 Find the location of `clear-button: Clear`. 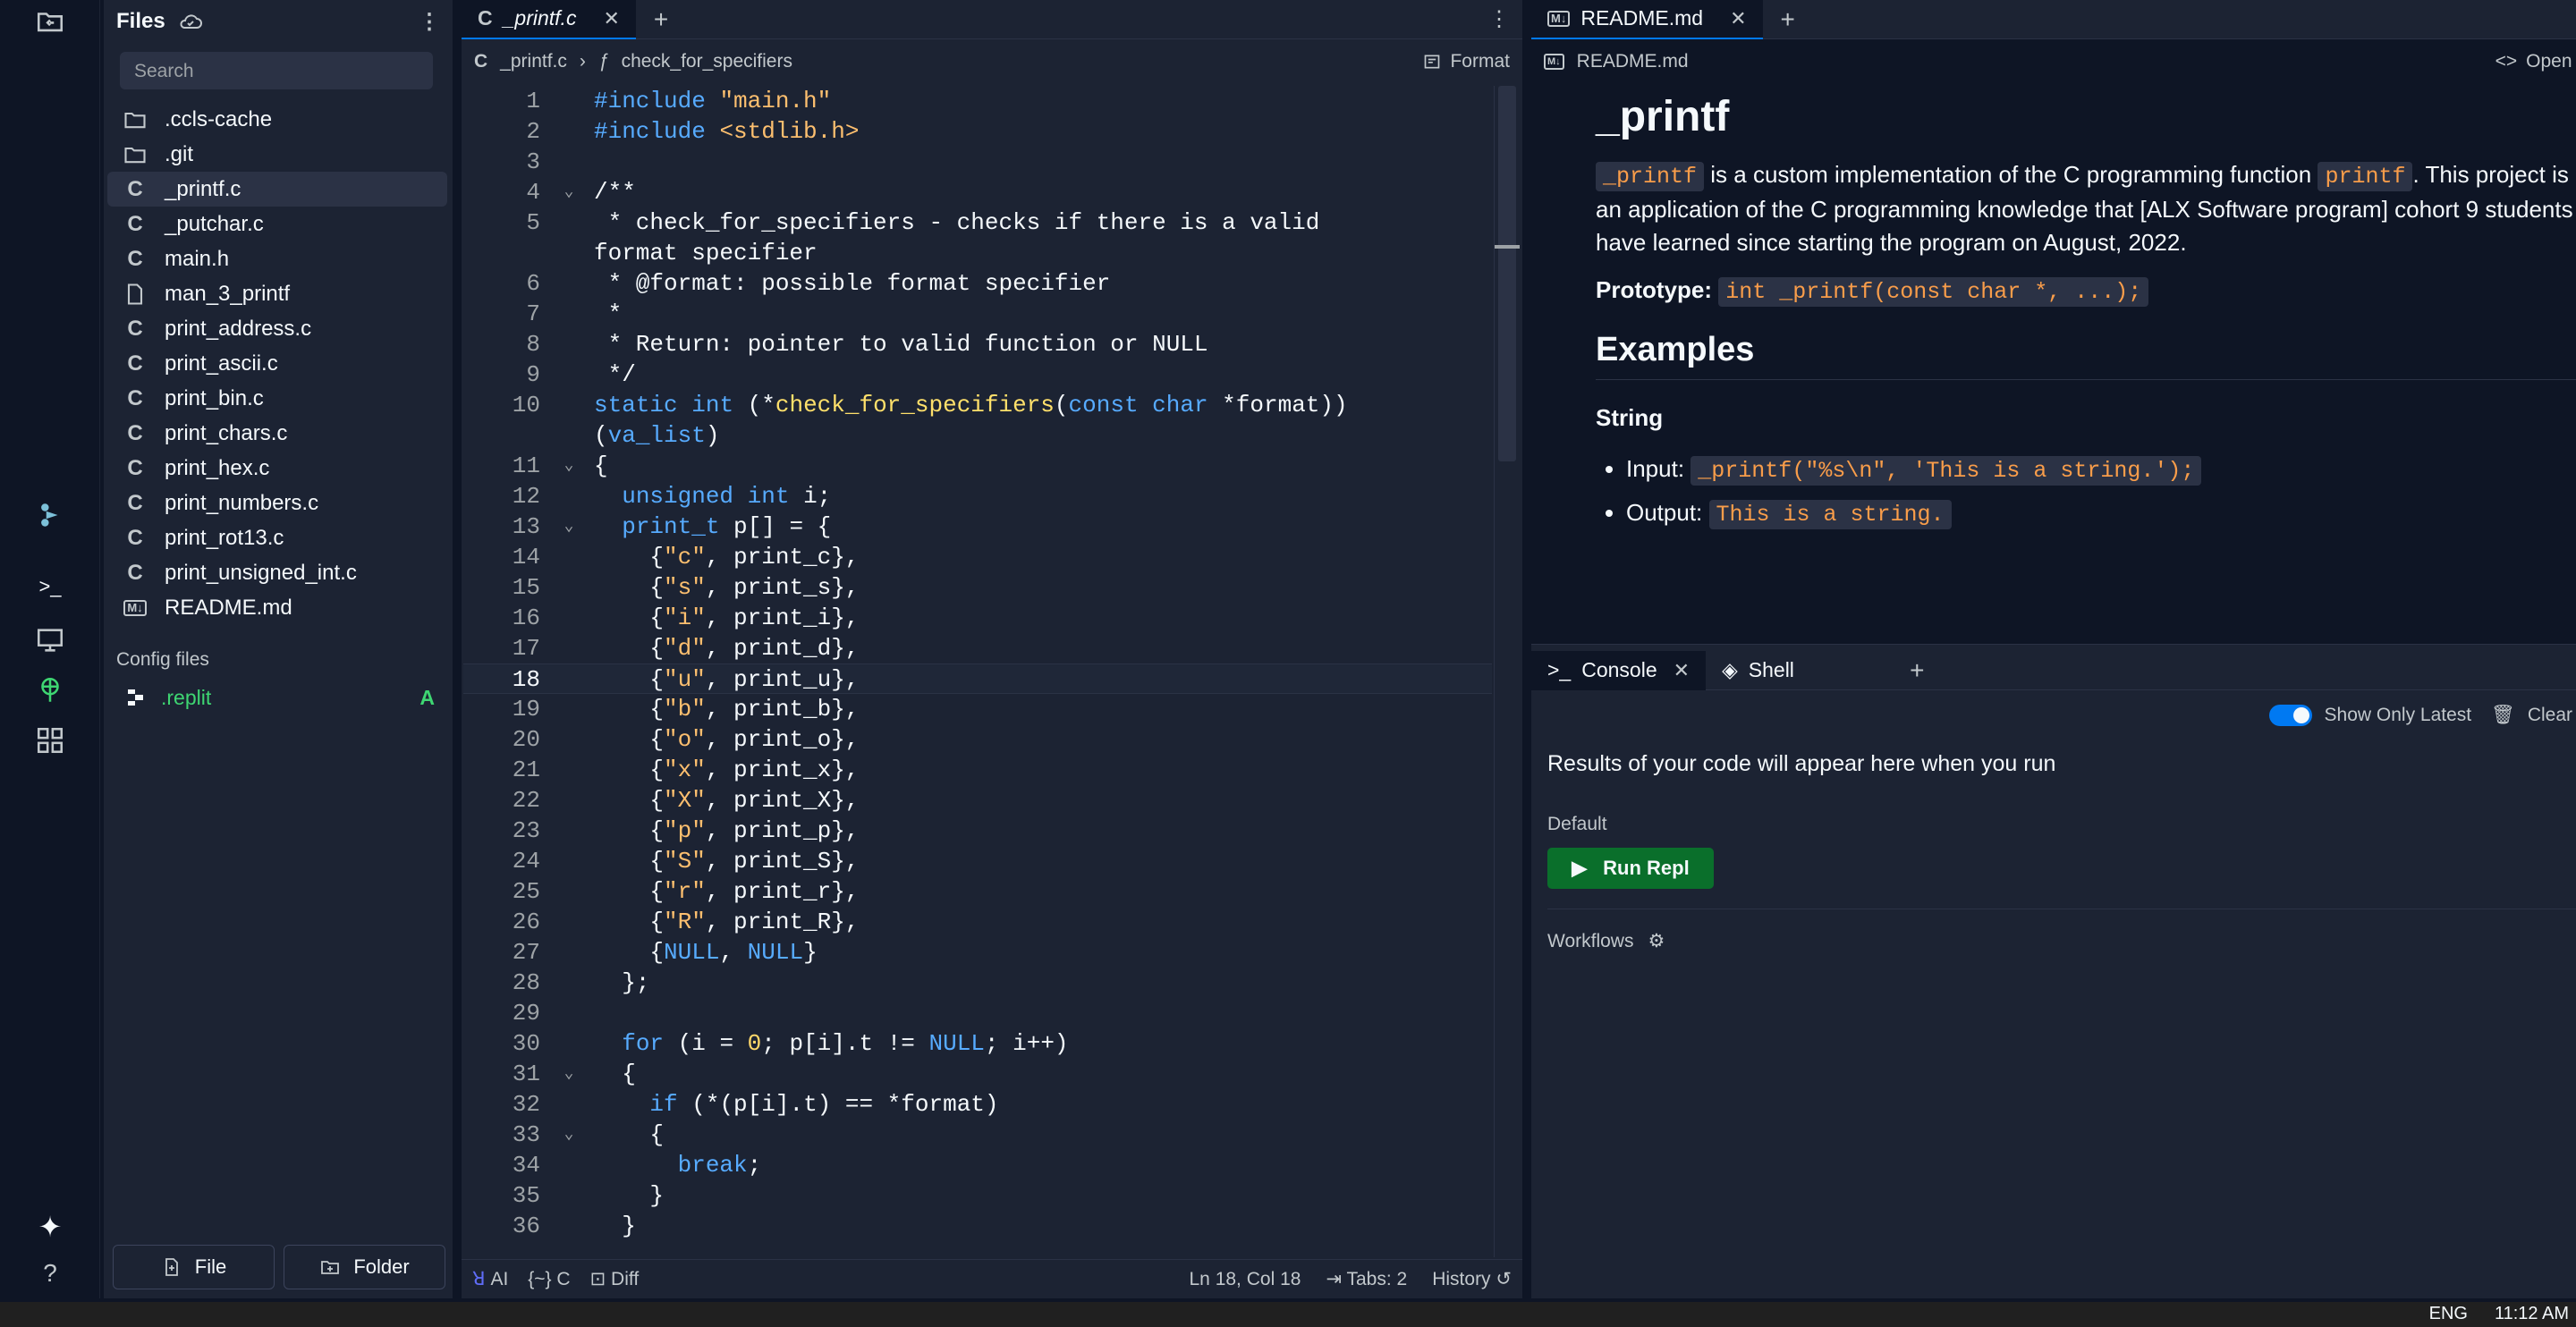

clear-button: Clear is located at coordinates (2550, 715).